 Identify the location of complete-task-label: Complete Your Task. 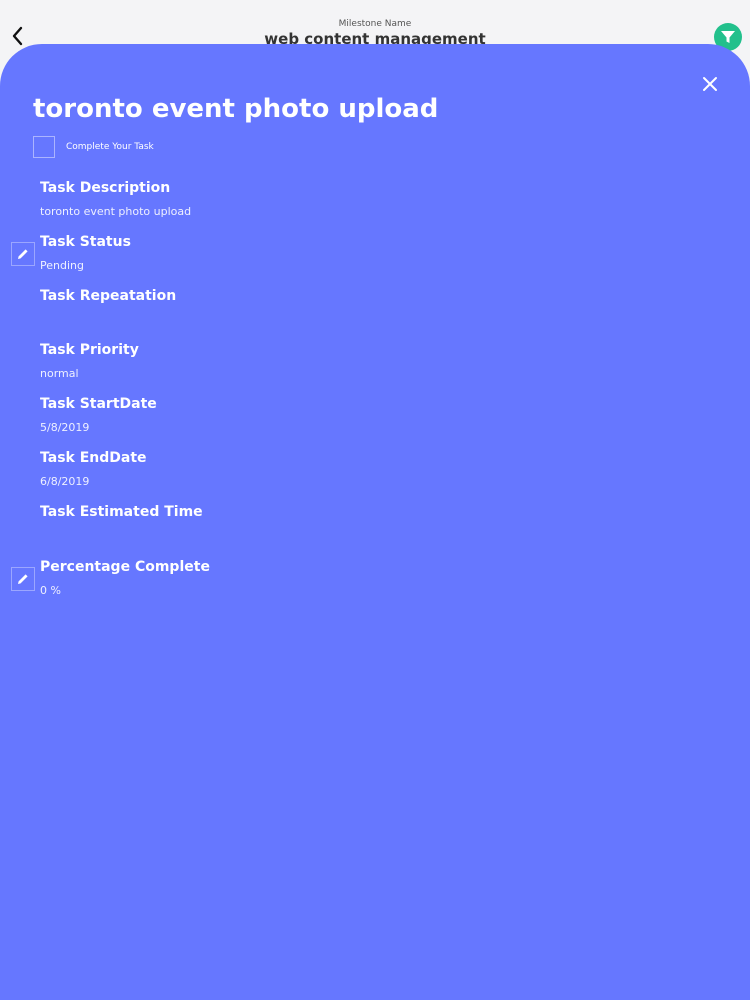
(110, 147).